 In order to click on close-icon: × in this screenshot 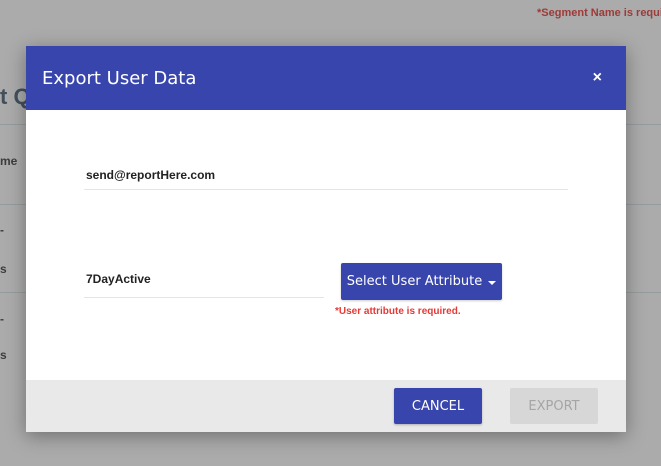, I will do `click(597, 78)`.